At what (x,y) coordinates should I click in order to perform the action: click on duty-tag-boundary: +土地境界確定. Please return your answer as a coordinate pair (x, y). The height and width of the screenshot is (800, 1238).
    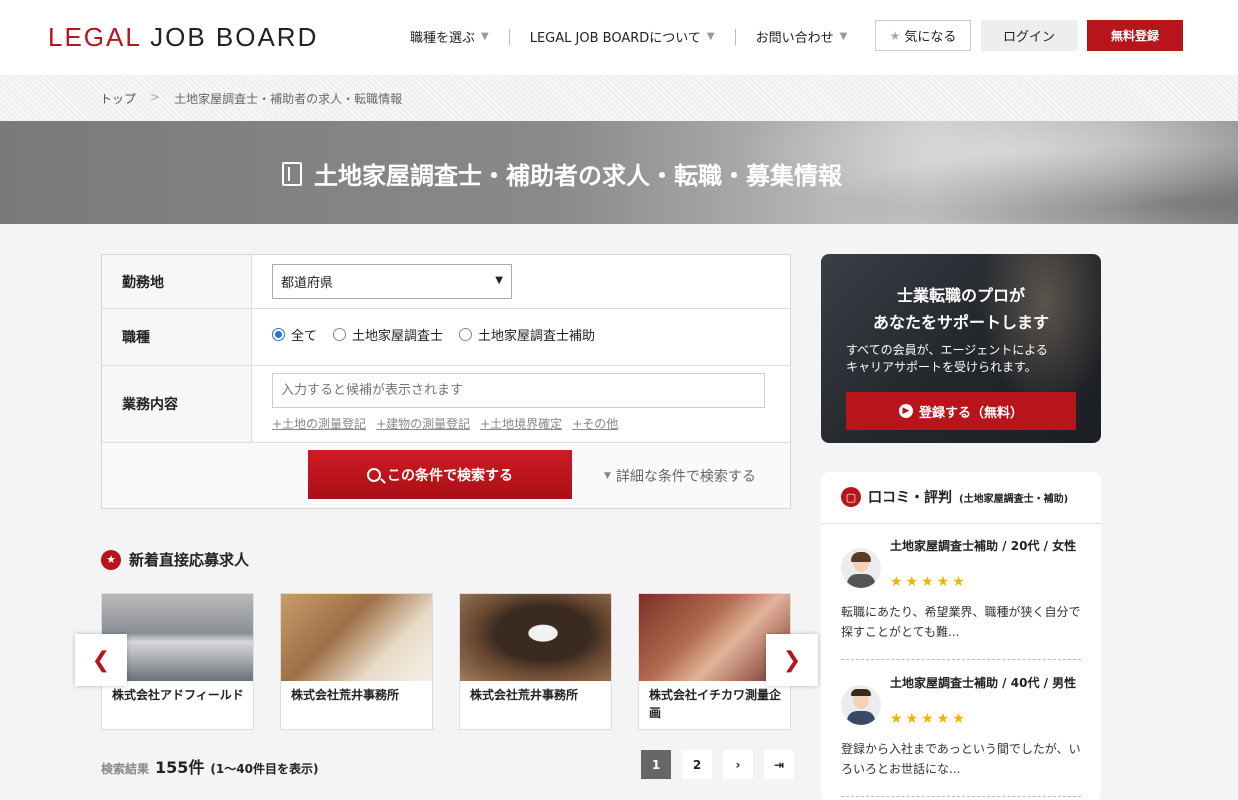
    Looking at the image, I should click on (521, 423).